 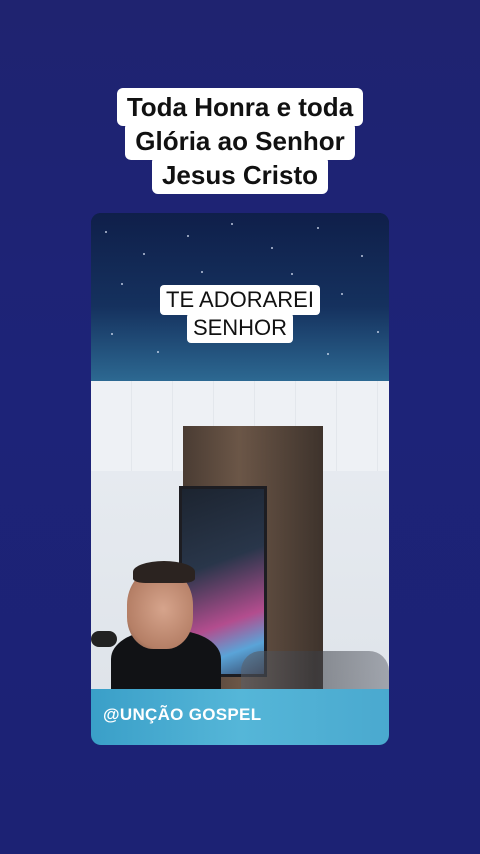 I want to click on lyrics-line-1: TE ADORAREI, so click(x=240, y=300).